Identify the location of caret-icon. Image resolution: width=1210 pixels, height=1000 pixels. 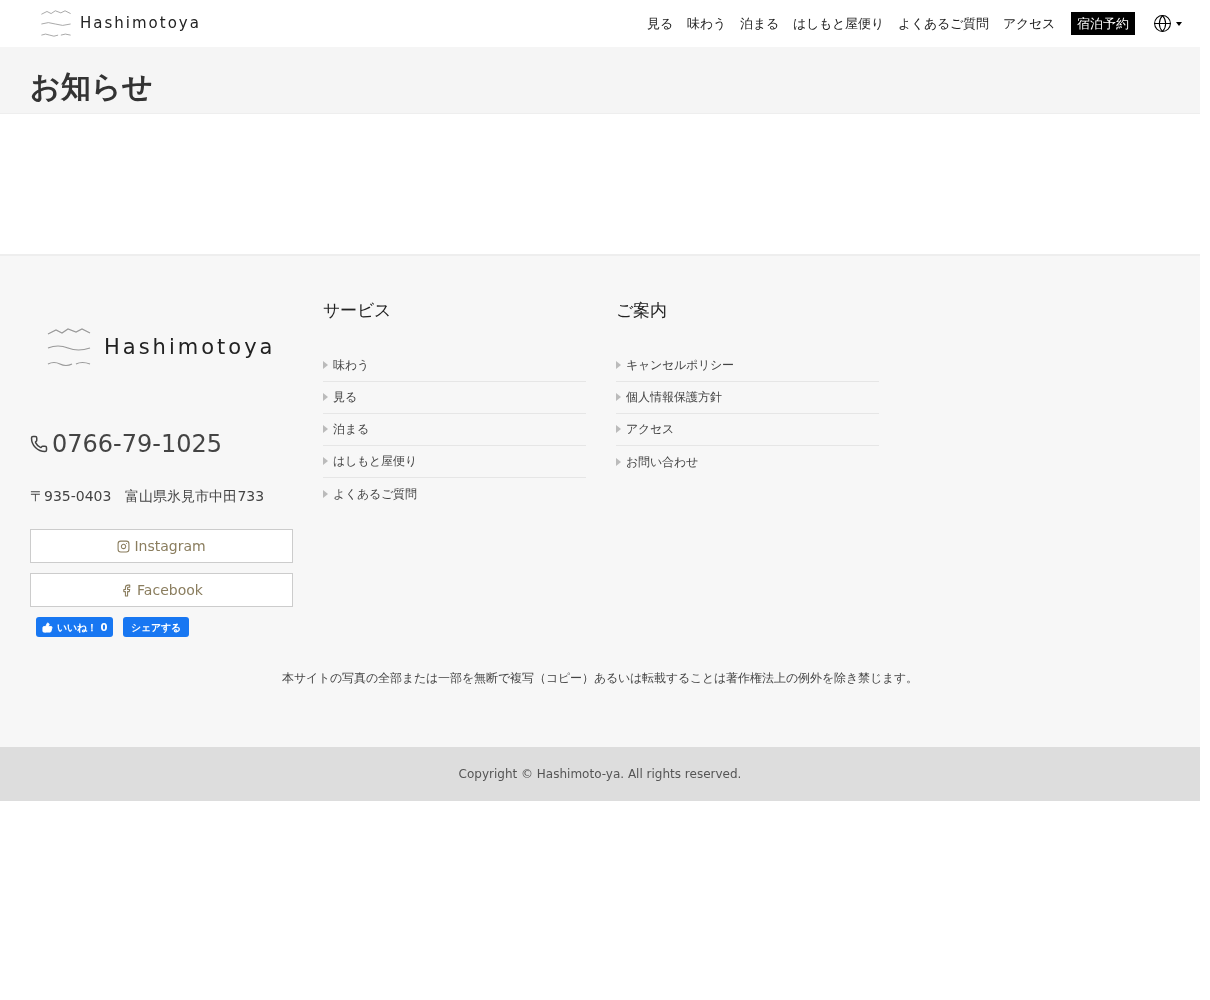
(1179, 23).